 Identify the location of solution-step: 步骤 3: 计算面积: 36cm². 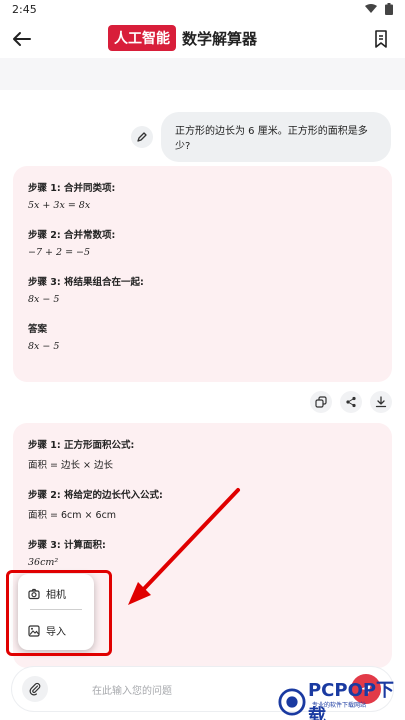
(202, 552).